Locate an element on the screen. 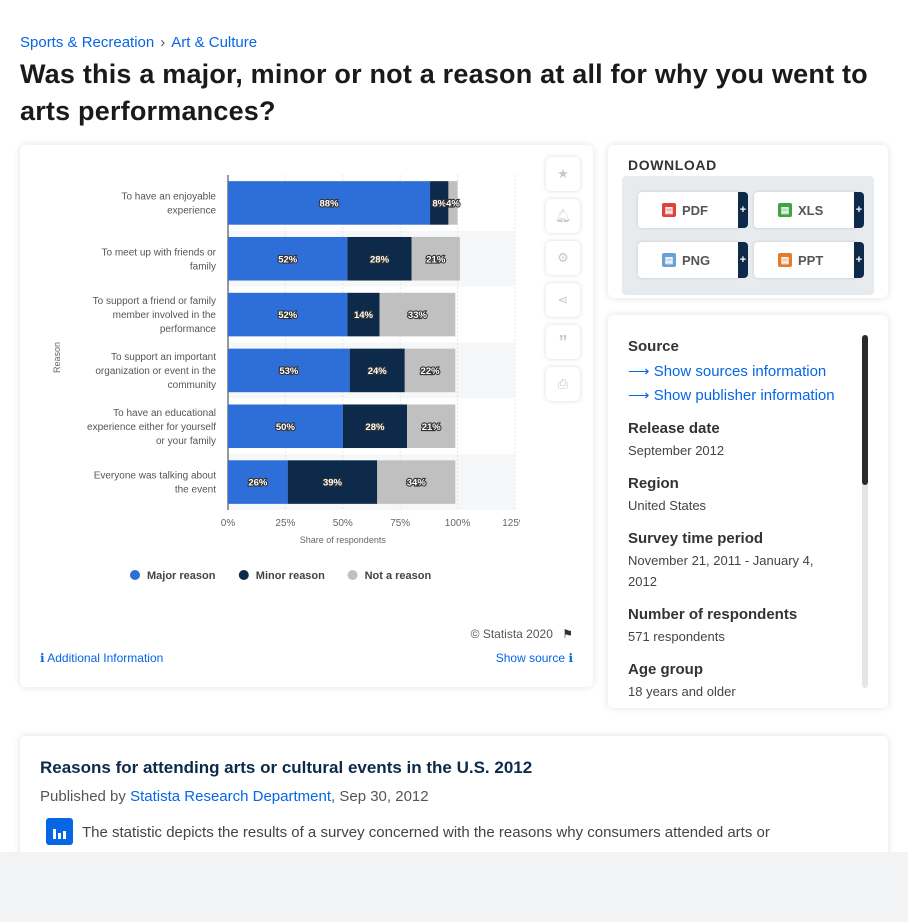  survey-period-value: November 21, 2011 - January 4, 2012 is located at coordinates (721, 571).